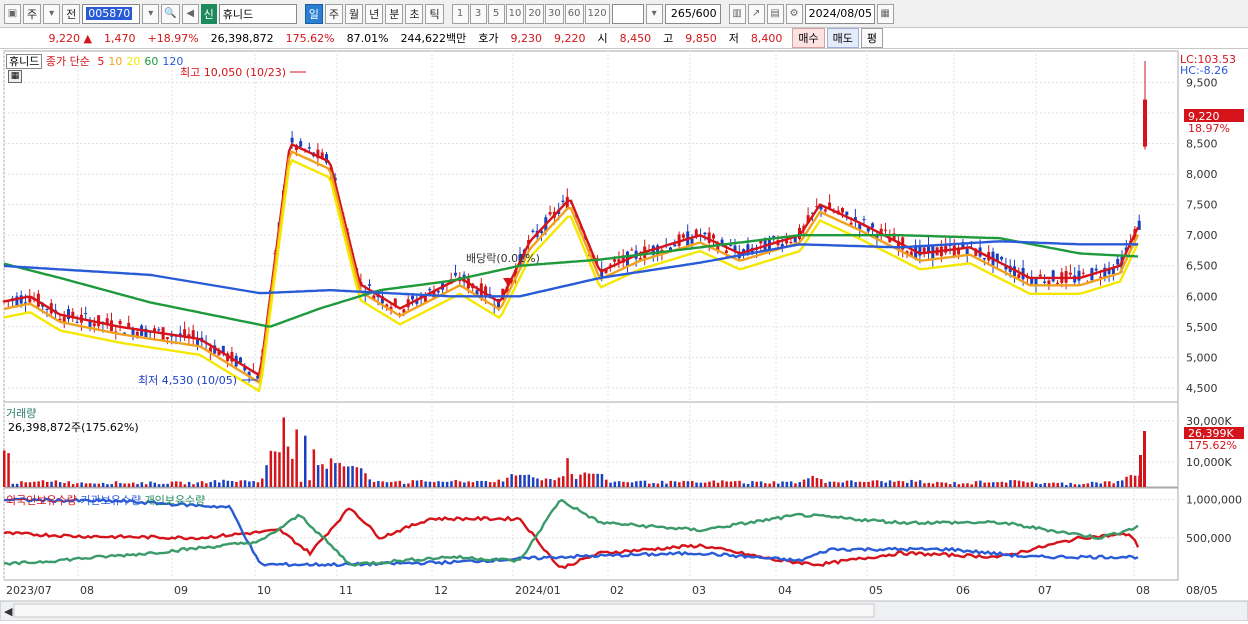 The width and height of the screenshot is (1248, 624). Describe the element at coordinates (15, 76) in the screenshot. I see `table-icon: ▦` at that location.